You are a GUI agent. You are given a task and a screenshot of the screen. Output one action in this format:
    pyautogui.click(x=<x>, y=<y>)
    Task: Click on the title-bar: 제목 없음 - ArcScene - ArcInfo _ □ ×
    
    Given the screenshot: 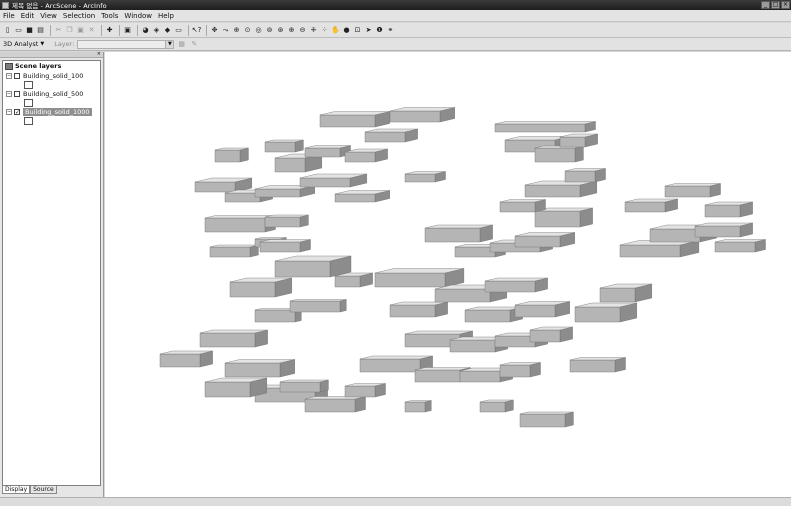 What is the action you would take?
    pyautogui.click(x=395, y=5)
    